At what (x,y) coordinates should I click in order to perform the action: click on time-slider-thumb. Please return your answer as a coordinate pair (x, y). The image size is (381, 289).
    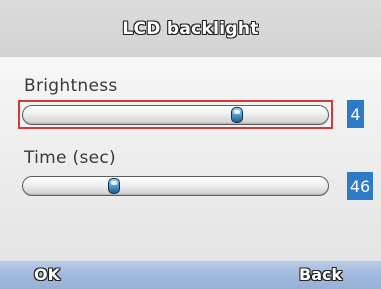
    Looking at the image, I should click on (113, 186).